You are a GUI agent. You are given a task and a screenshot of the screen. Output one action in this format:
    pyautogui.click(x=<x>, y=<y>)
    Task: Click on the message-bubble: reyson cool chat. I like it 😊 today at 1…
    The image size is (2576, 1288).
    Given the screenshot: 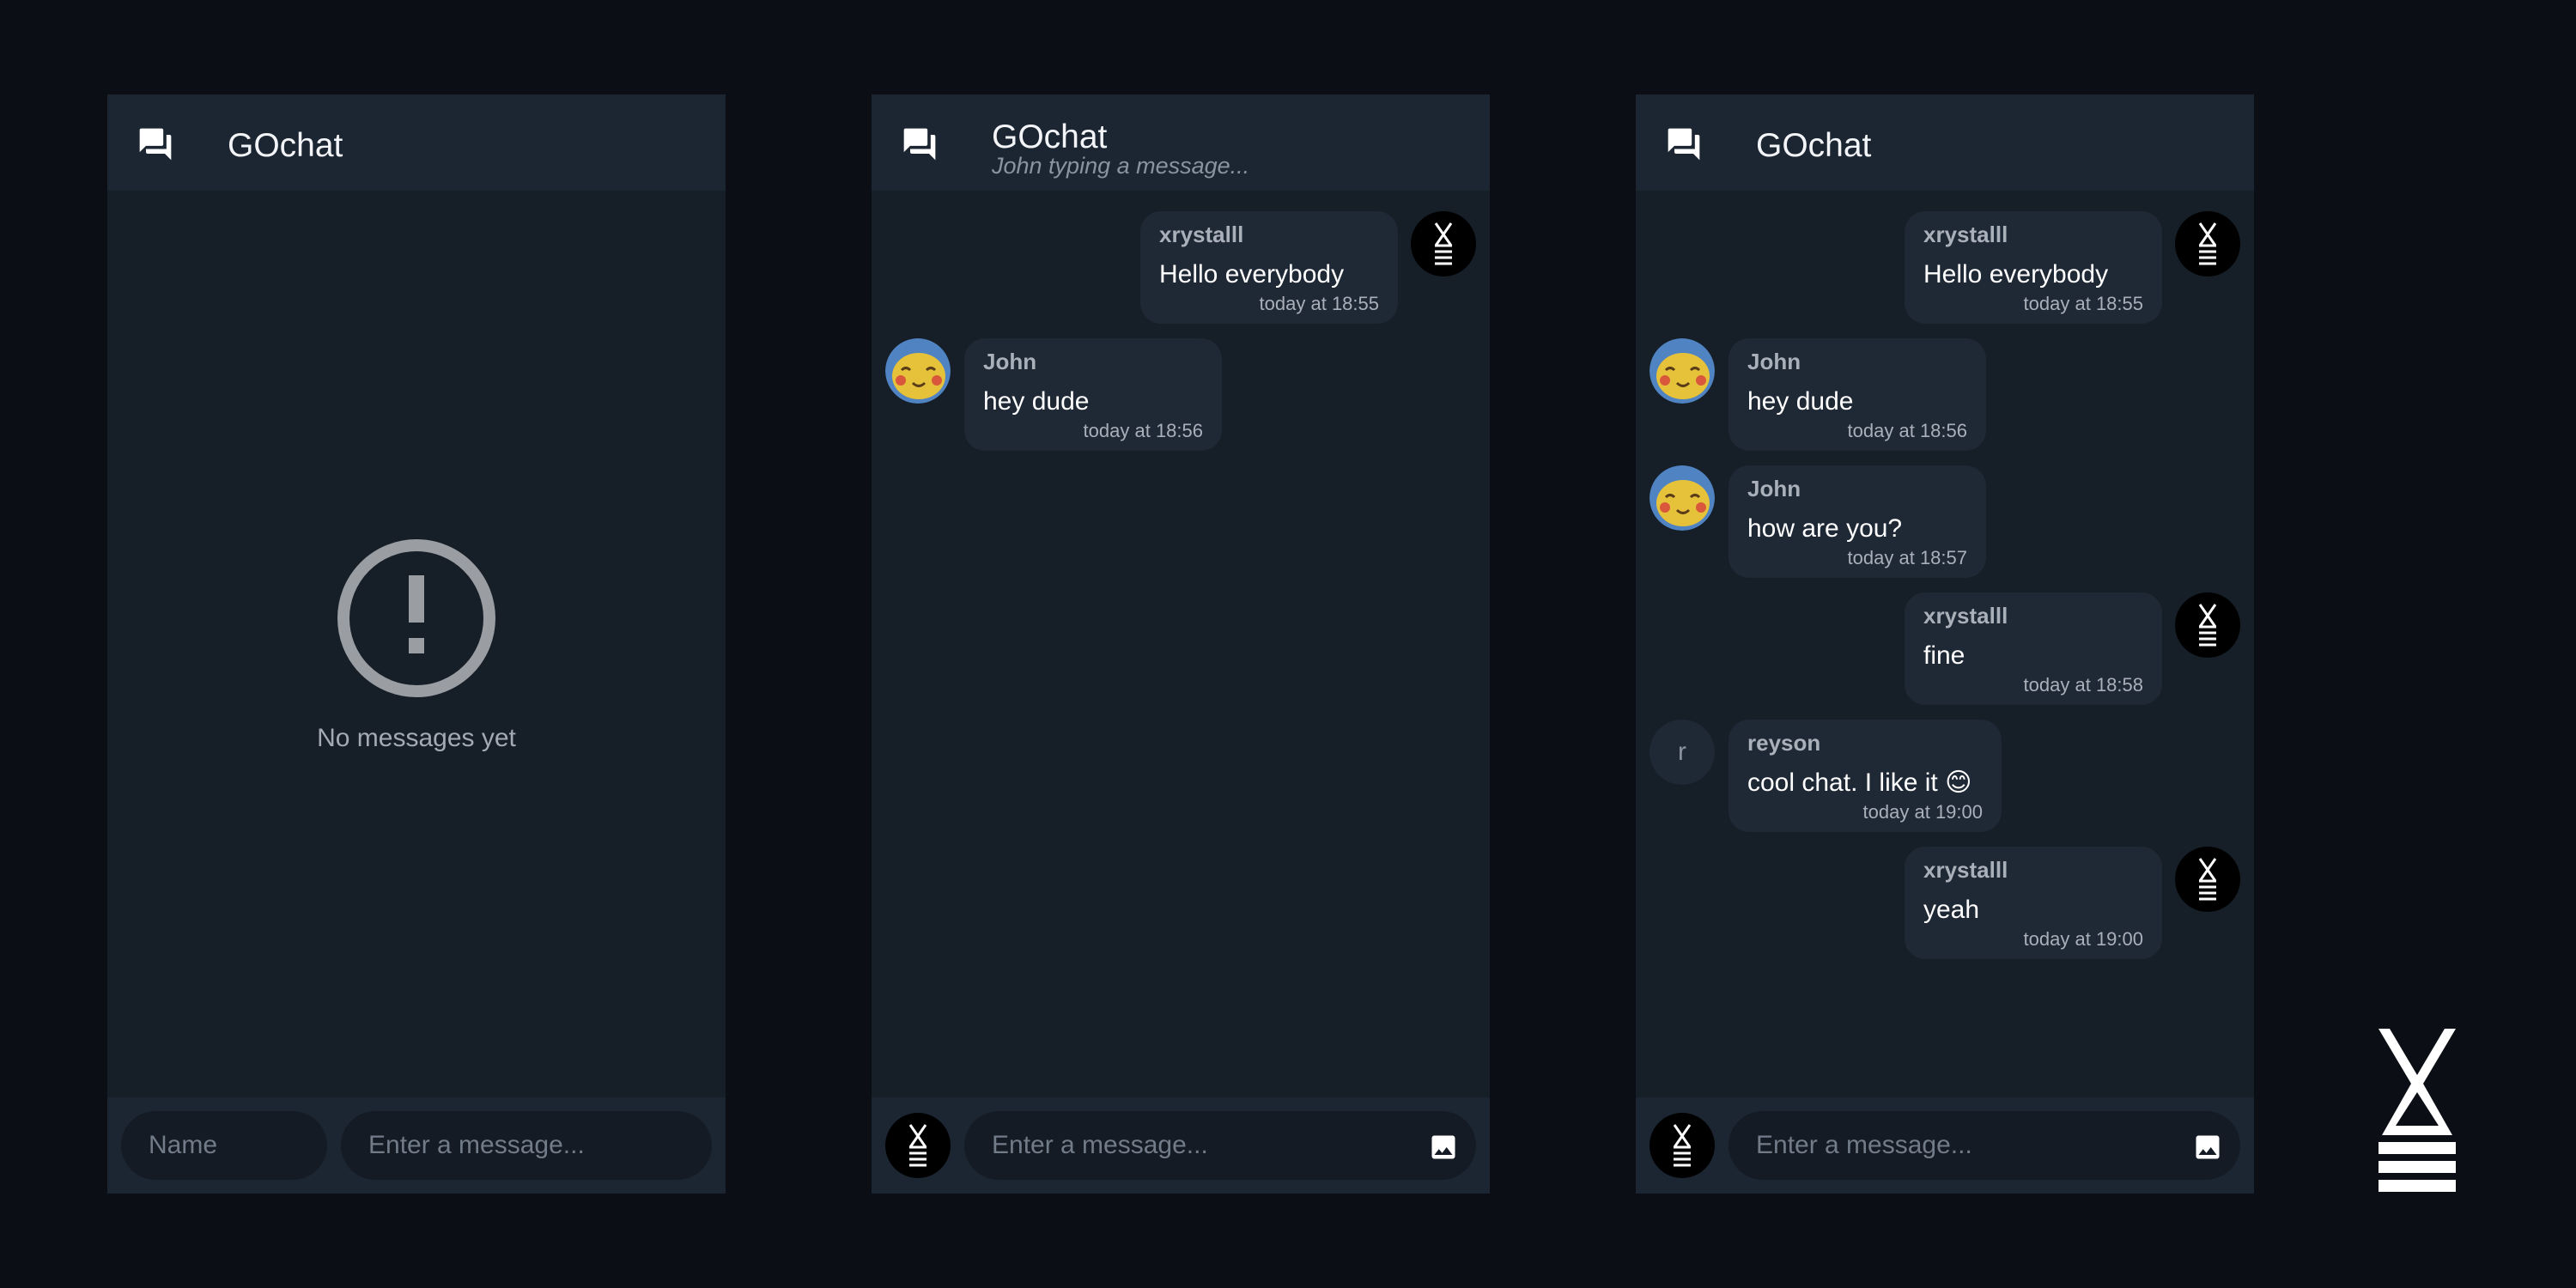 What is the action you would take?
    pyautogui.click(x=1865, y=776)
    